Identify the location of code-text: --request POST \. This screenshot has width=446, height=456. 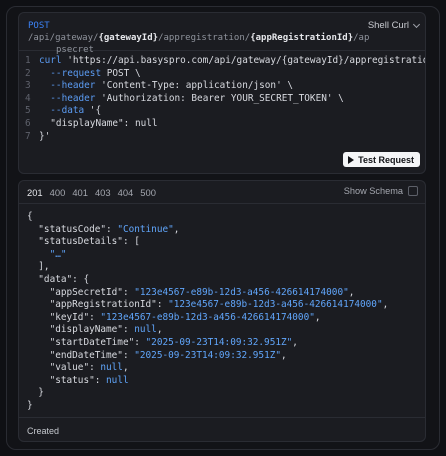
(87, 74).